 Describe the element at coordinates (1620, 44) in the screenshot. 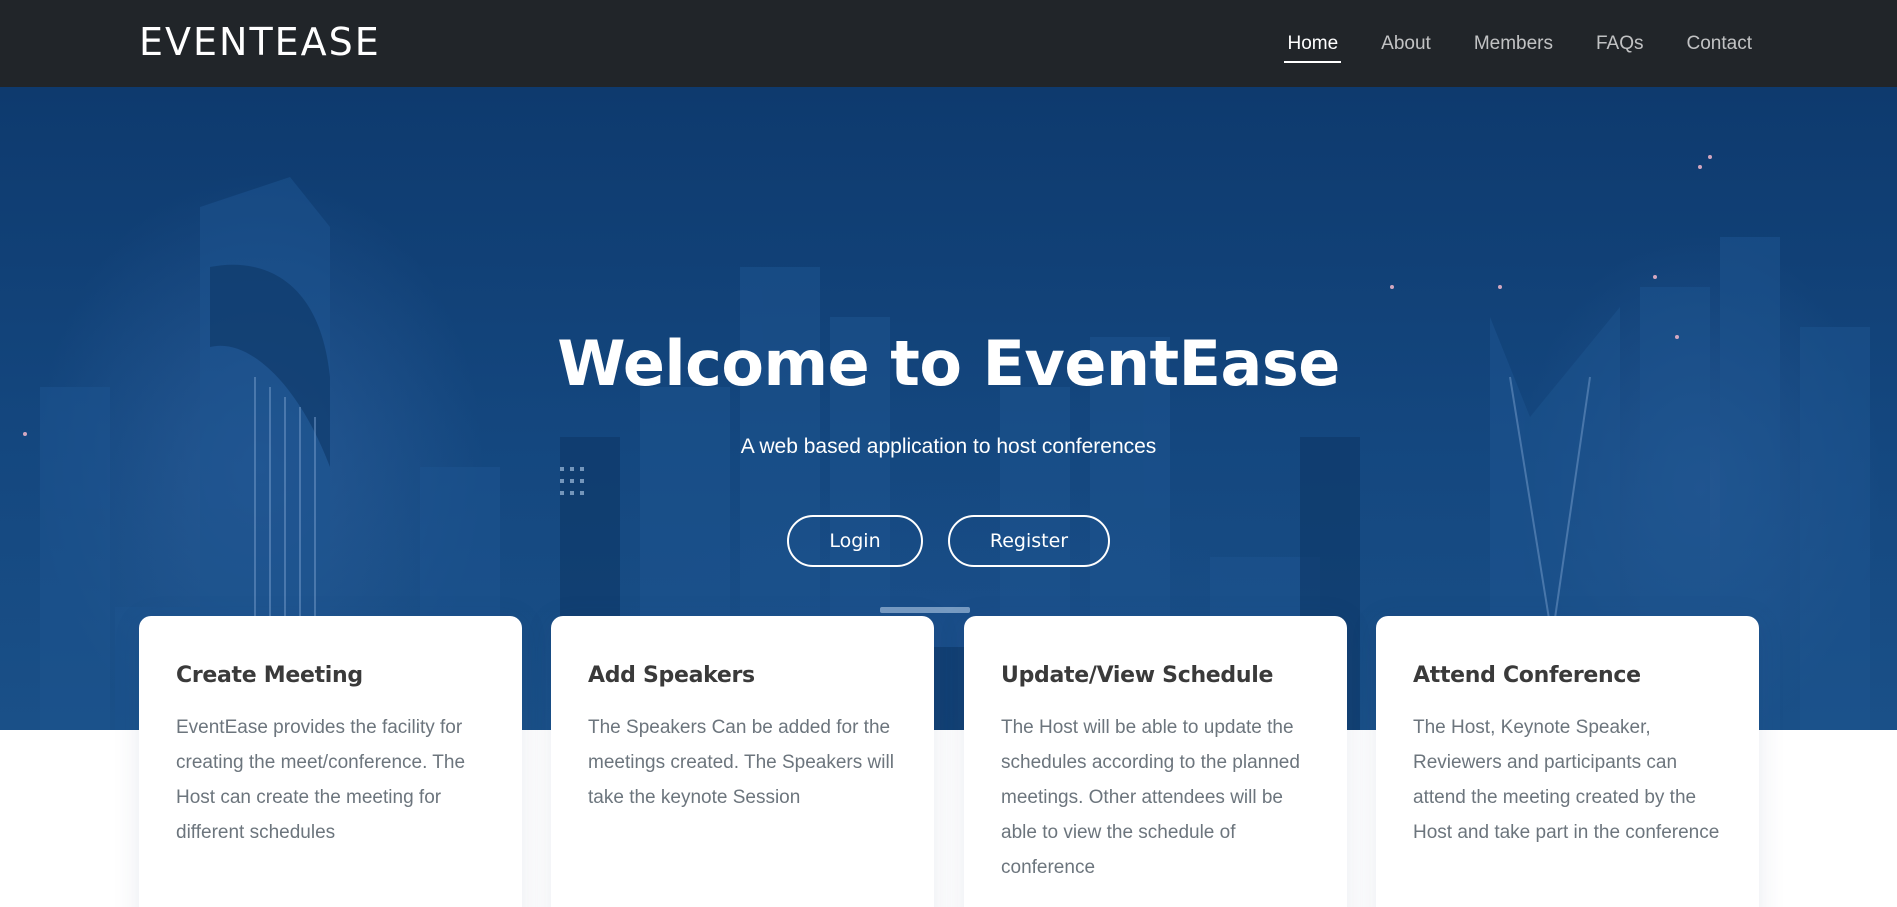

I see `nav-link-faqs: FAQs` at that location.